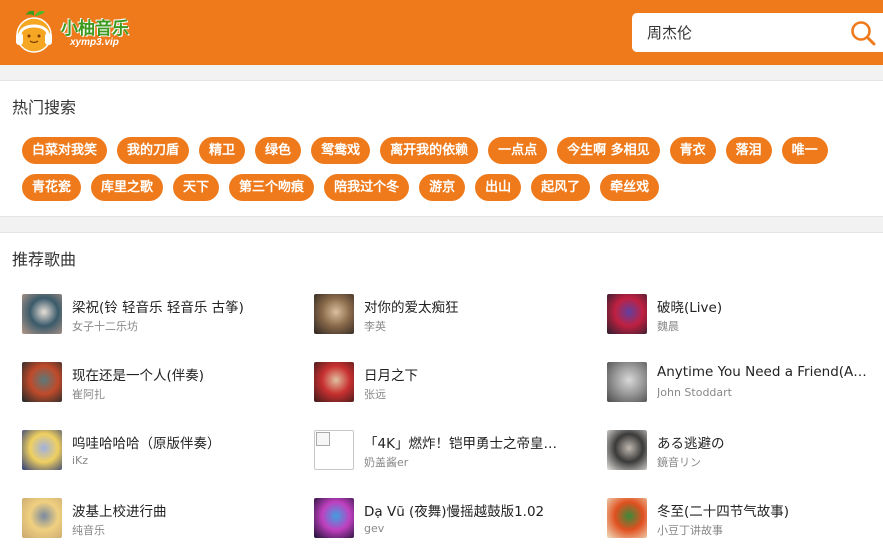 Image resolution: width=883 pixels, height=553 pixels. Describe the element at coordinates (694, 392) in the screenshot. I see `song-artist: John Stoddart` at that location.